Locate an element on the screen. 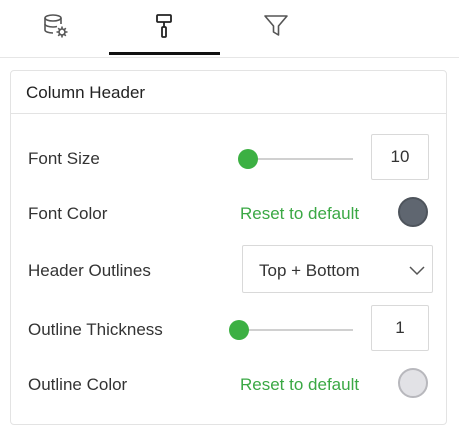 The width and height of the screenshot is (459, 434). header-outlines-select: Top + Bottom is located at coordinates (337, 269).